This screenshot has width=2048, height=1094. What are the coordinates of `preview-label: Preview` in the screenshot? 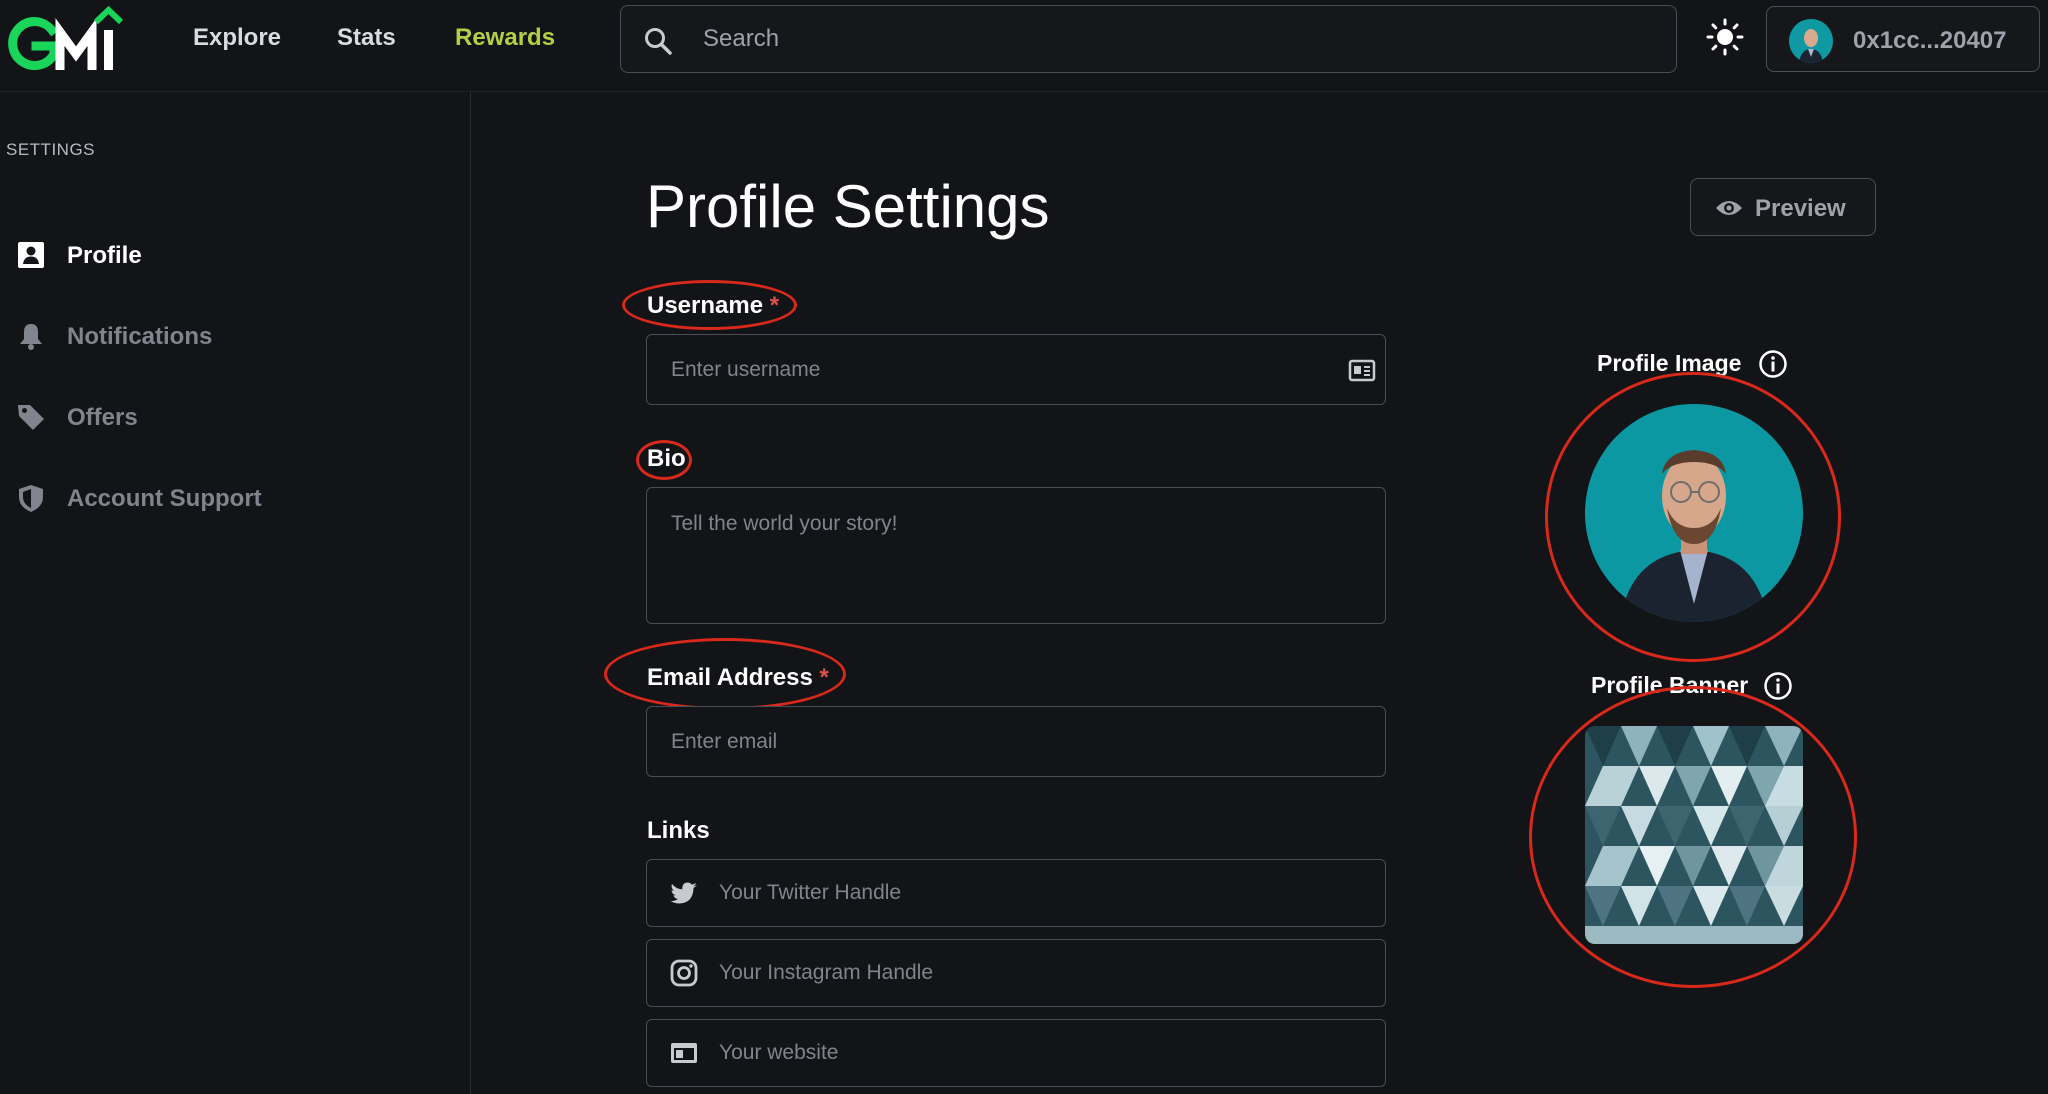 It's located at (1800, 208).